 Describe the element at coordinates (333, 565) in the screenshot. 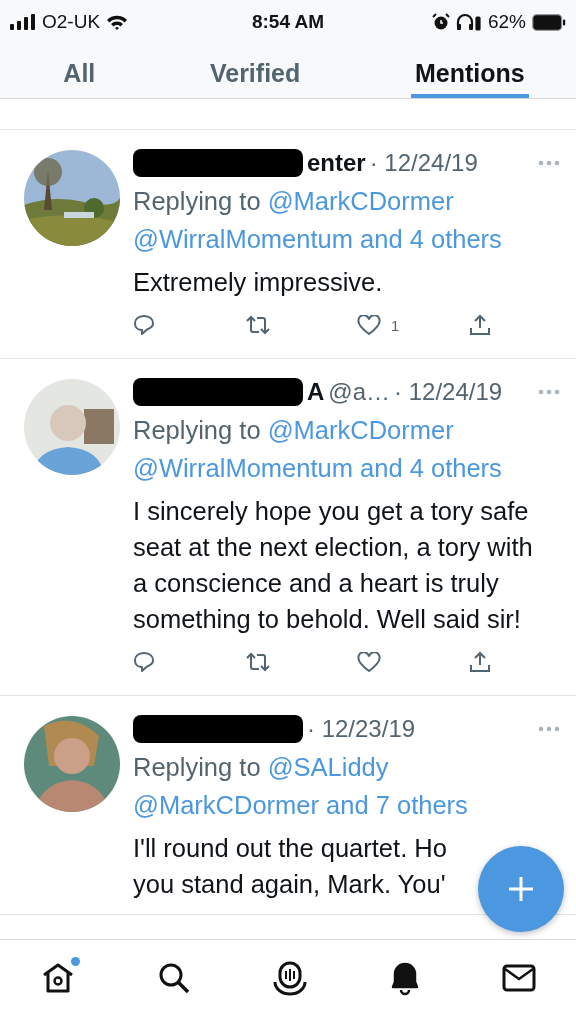

I see `tweet-text: I sincerely hope you get a tory safe seat at the next election, a tory with a conscience and a heart is truly something to behold. Well said sir!` at that location.